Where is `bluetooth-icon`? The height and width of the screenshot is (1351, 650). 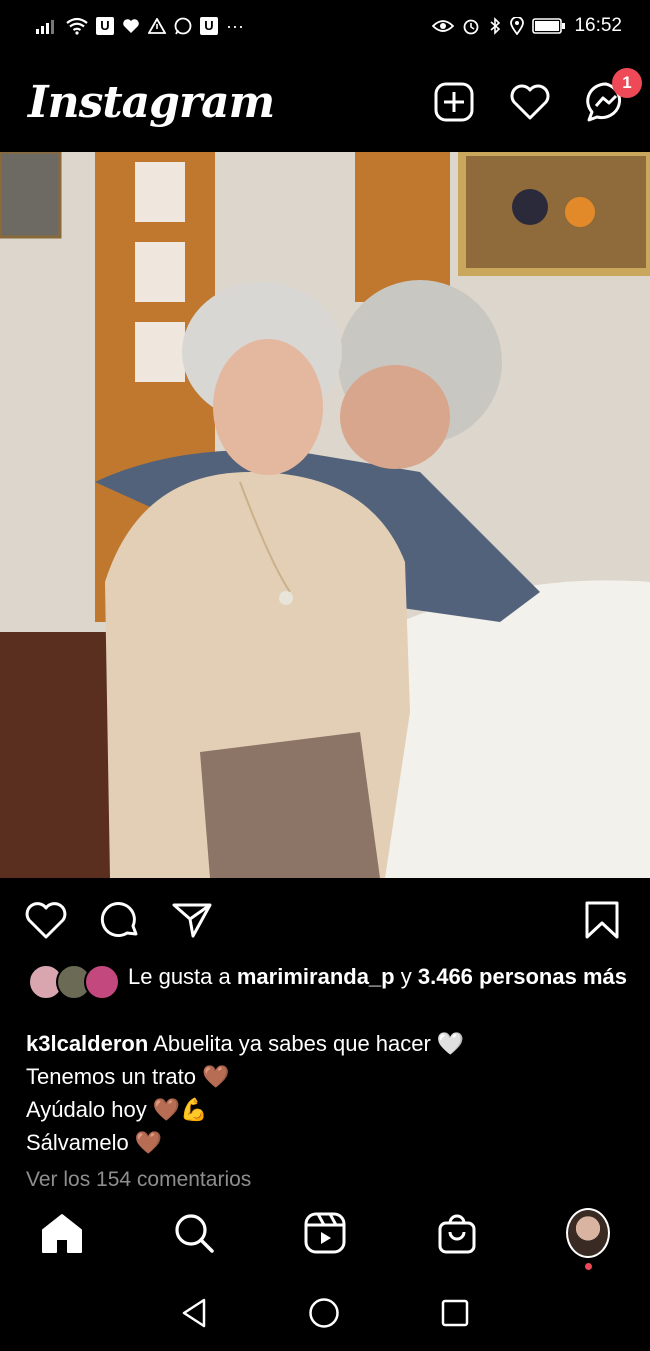 bluetooth-icon is located at coordinates (495, 26).